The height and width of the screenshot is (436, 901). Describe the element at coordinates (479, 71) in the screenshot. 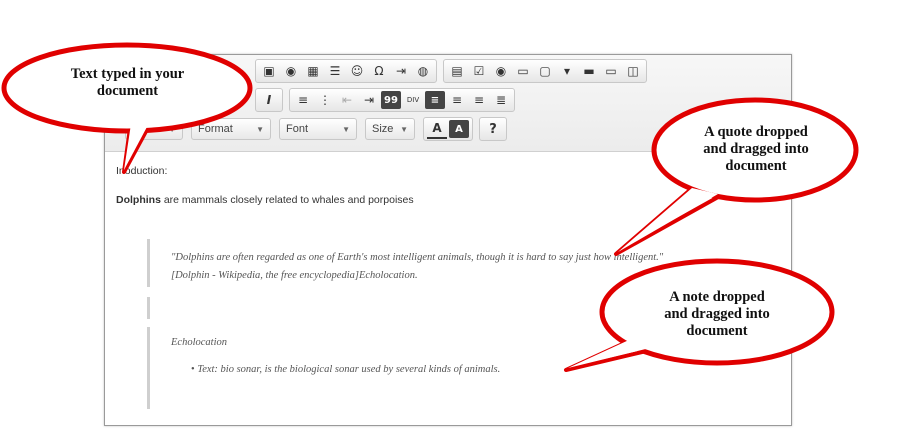

I see `checkbox-icon: ☑` at that location.